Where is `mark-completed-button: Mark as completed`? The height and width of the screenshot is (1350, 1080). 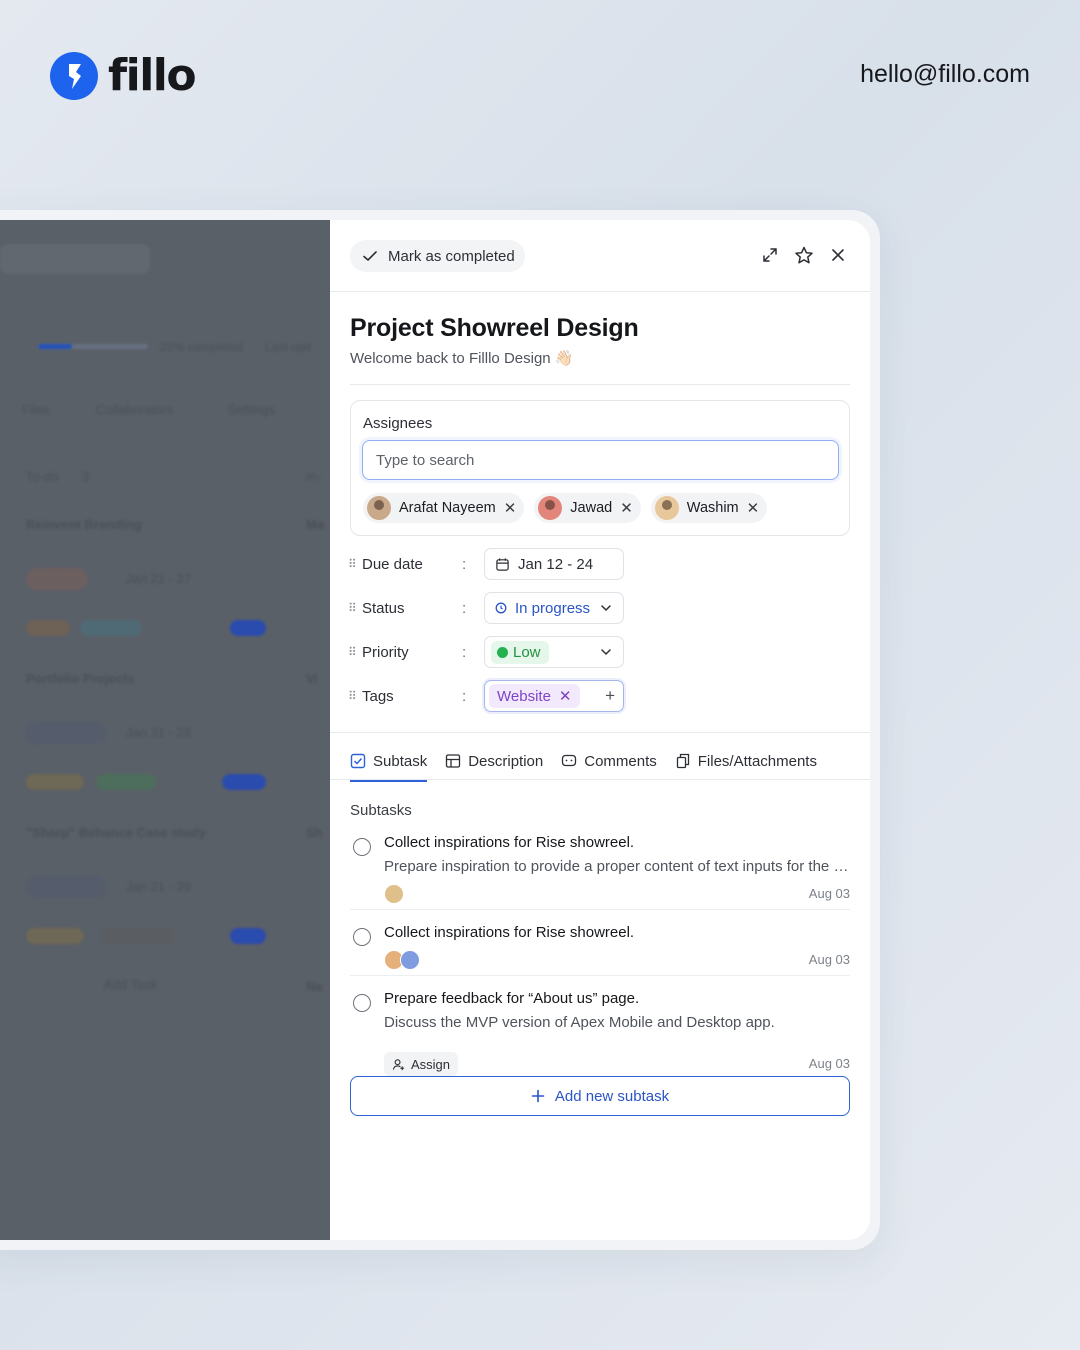
mark-completed-button: Mark as completed is located at coordinates (437, 256).